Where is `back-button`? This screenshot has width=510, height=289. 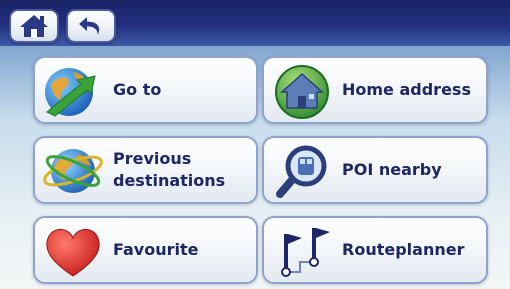 back-button is located at coordinates (91, 26).